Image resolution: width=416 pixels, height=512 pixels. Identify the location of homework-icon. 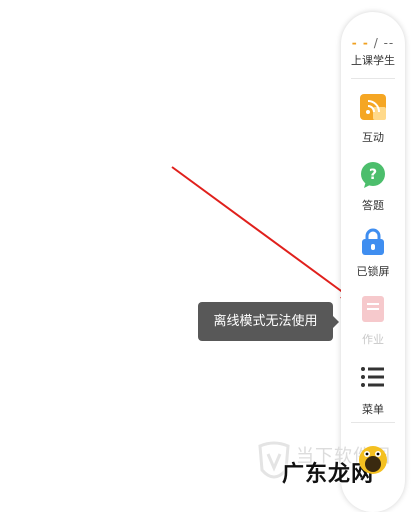
(373, 309).